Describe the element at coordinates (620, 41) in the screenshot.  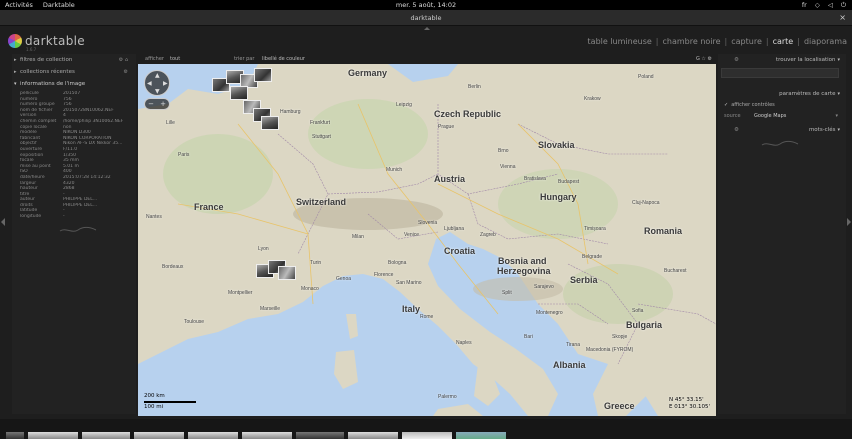
I see `view-tab-0: table lumineuse` at that location.